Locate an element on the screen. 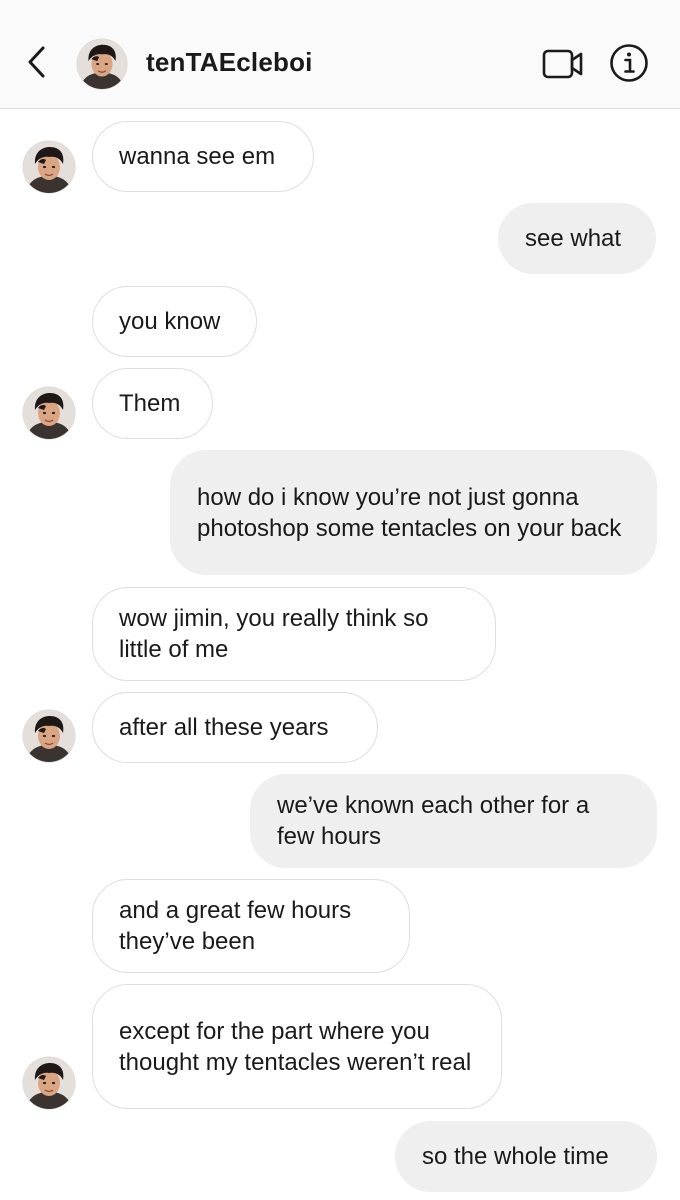 The image size is (680, 1200). message-text: we’ve known each other for a few hours is located at coordinates (433, 821).